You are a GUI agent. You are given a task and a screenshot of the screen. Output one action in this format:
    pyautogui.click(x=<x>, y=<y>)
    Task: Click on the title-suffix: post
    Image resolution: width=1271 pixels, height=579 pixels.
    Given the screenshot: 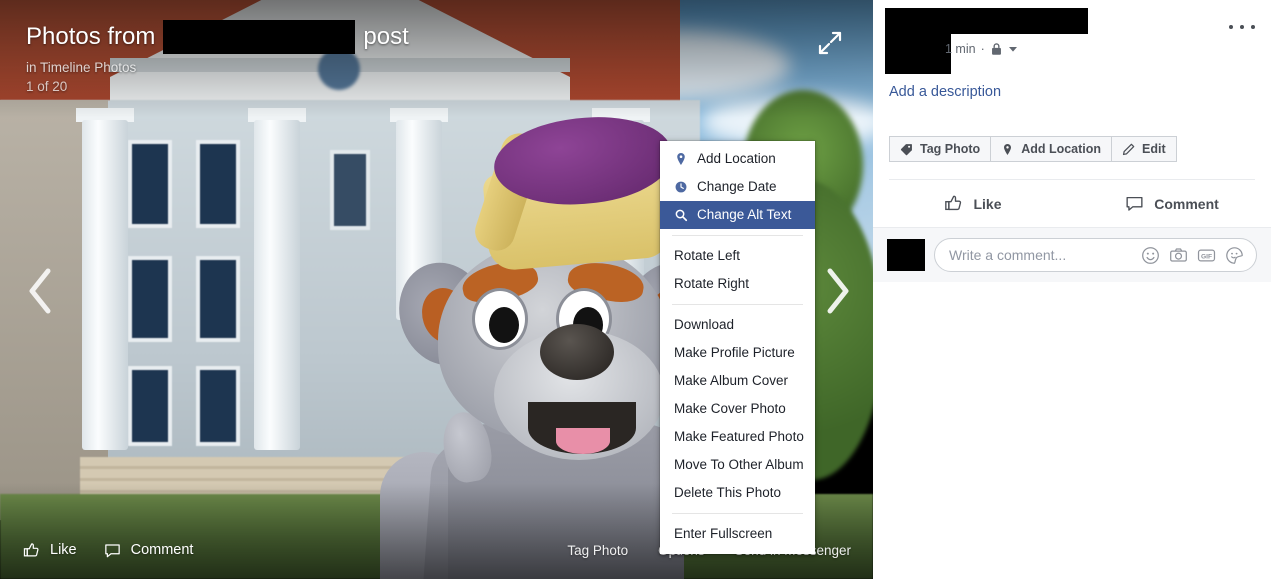 What is the action you would take?
    pyautogui.click(x=386, y=36)
    